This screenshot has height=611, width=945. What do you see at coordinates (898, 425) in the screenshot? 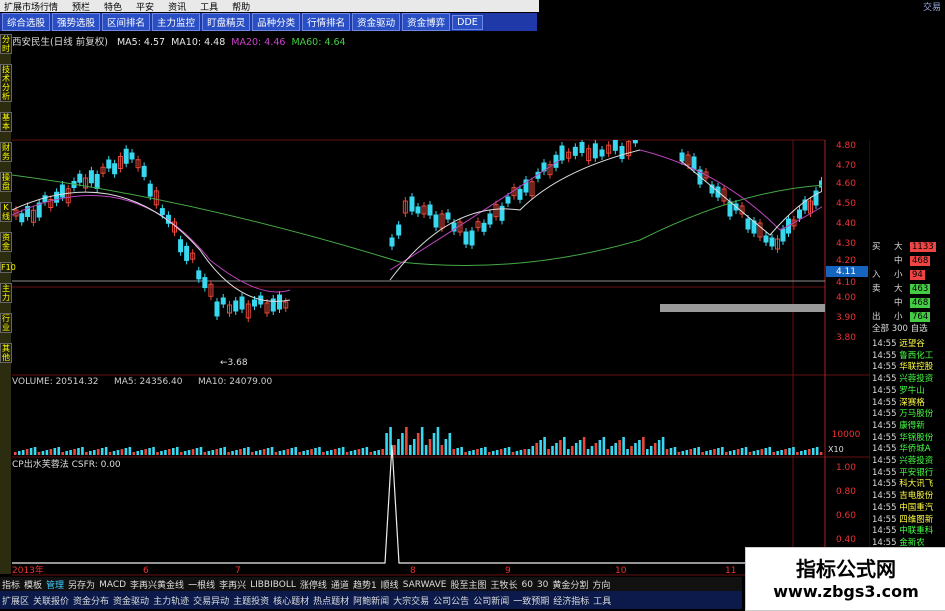
I see `ticker-row: 14:55 康得新` at bounding box center [898, 425].